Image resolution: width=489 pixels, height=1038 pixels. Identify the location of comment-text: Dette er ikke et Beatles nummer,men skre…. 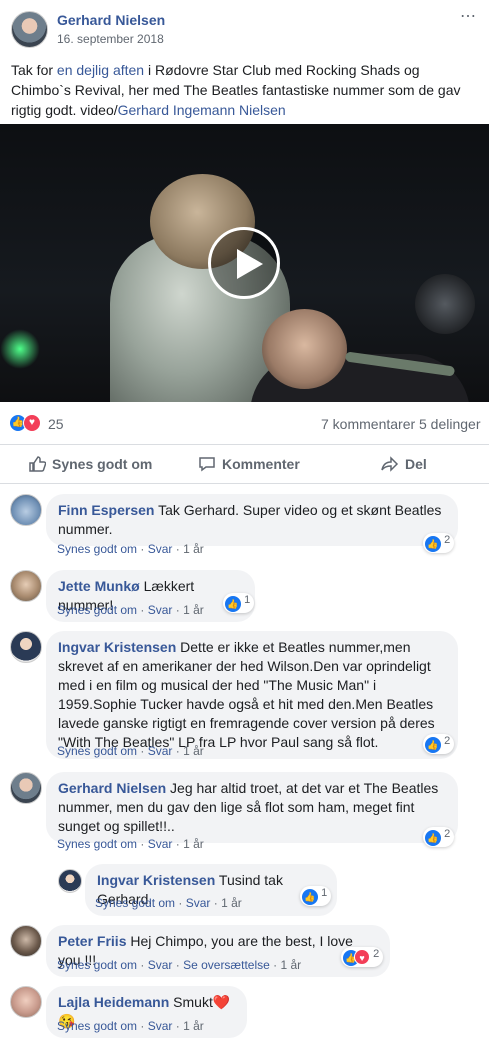
(246, 694).